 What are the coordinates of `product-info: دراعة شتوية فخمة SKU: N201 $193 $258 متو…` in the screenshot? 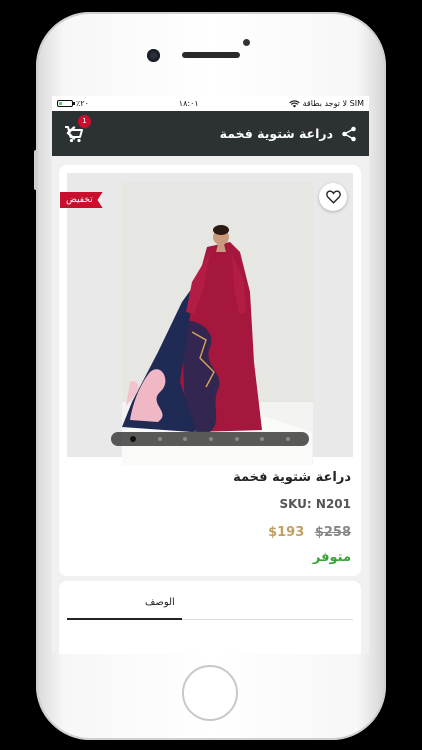 It's located at (292, 517).